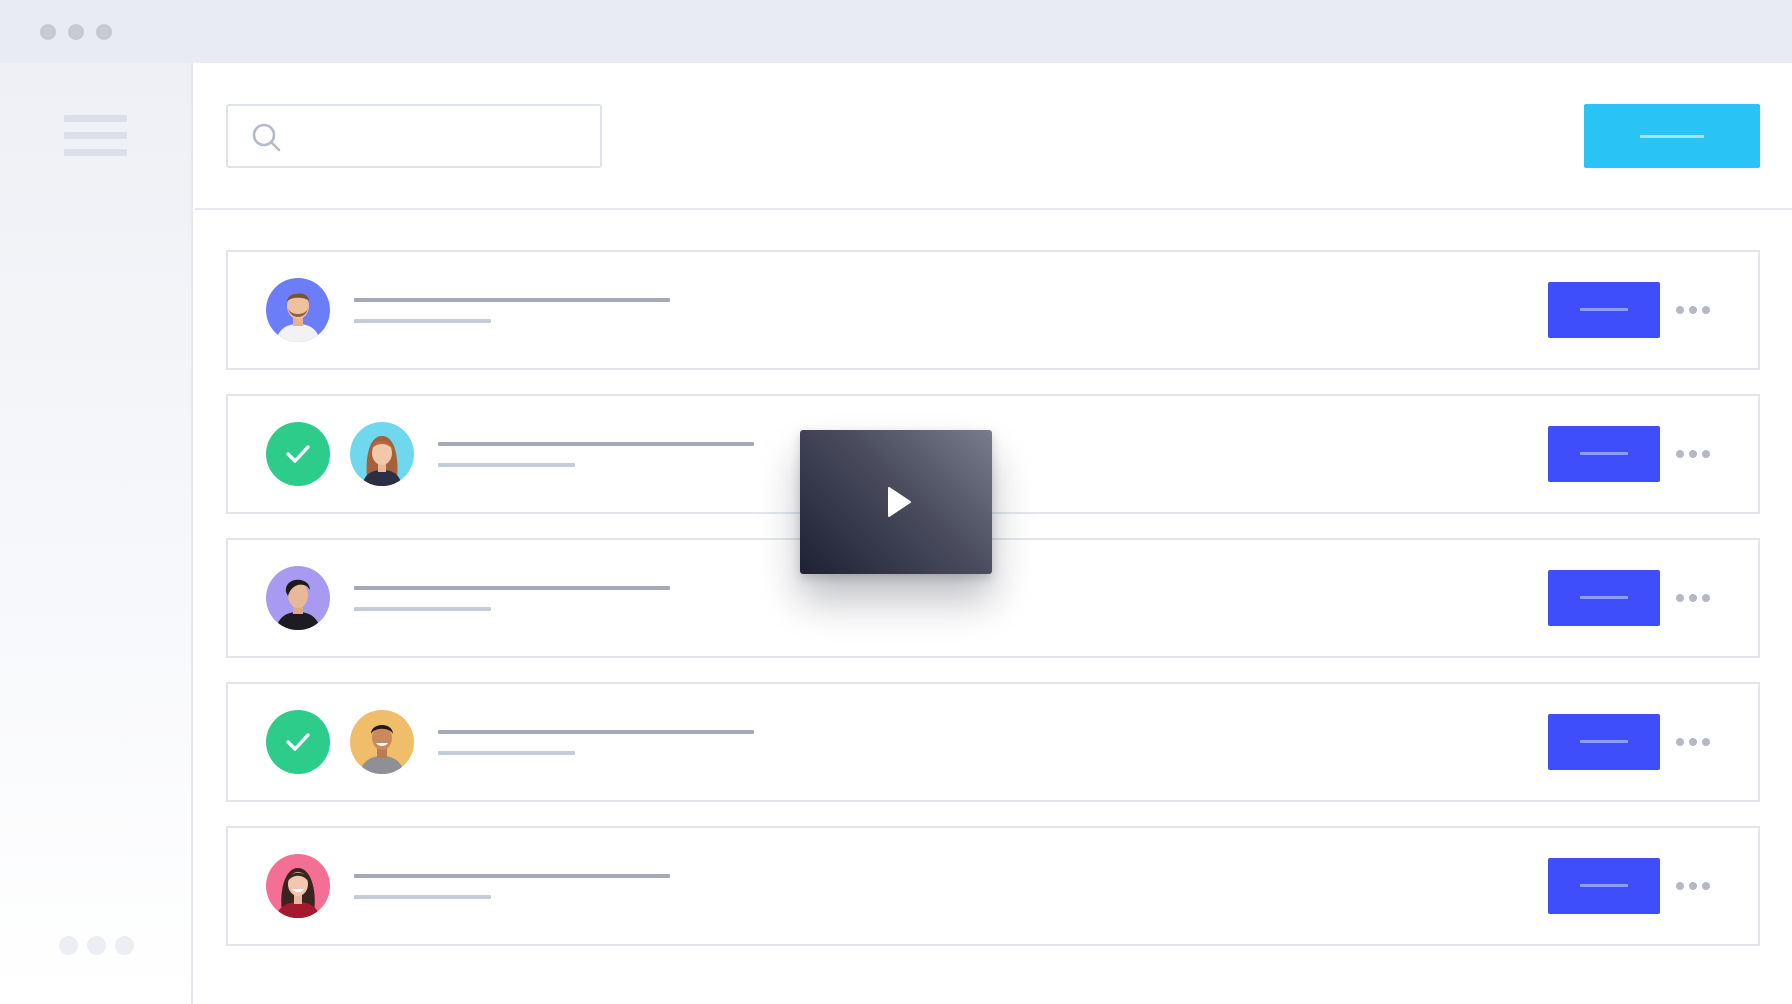 This screenshot has height=1004, width=1792. What do you see at coordinates (96, 533) in the screenshot?
I see `sidebar` at bounding box center [96, 533].